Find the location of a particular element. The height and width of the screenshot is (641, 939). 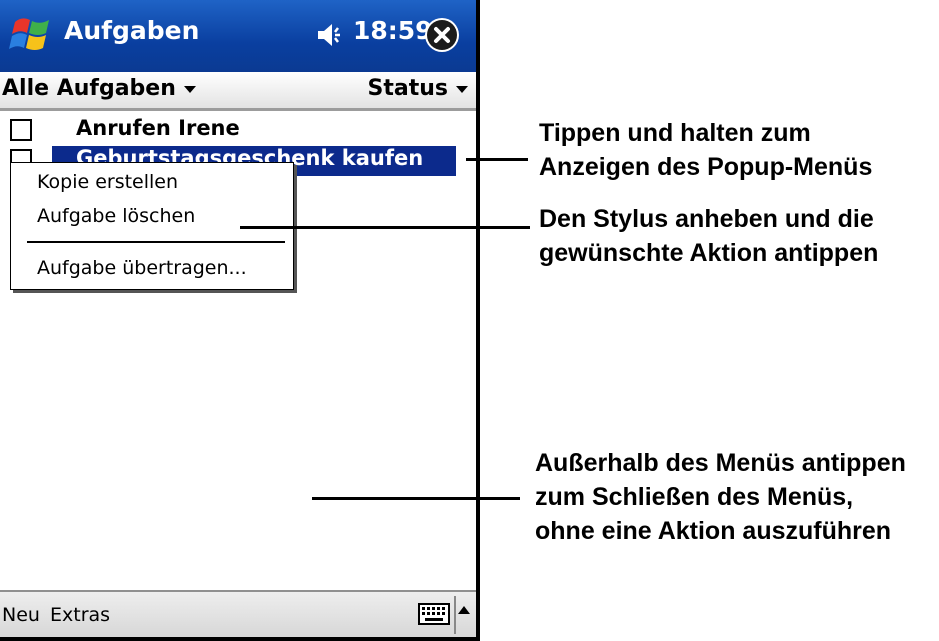

windows-start-icon is located at coordinates (32, 35).